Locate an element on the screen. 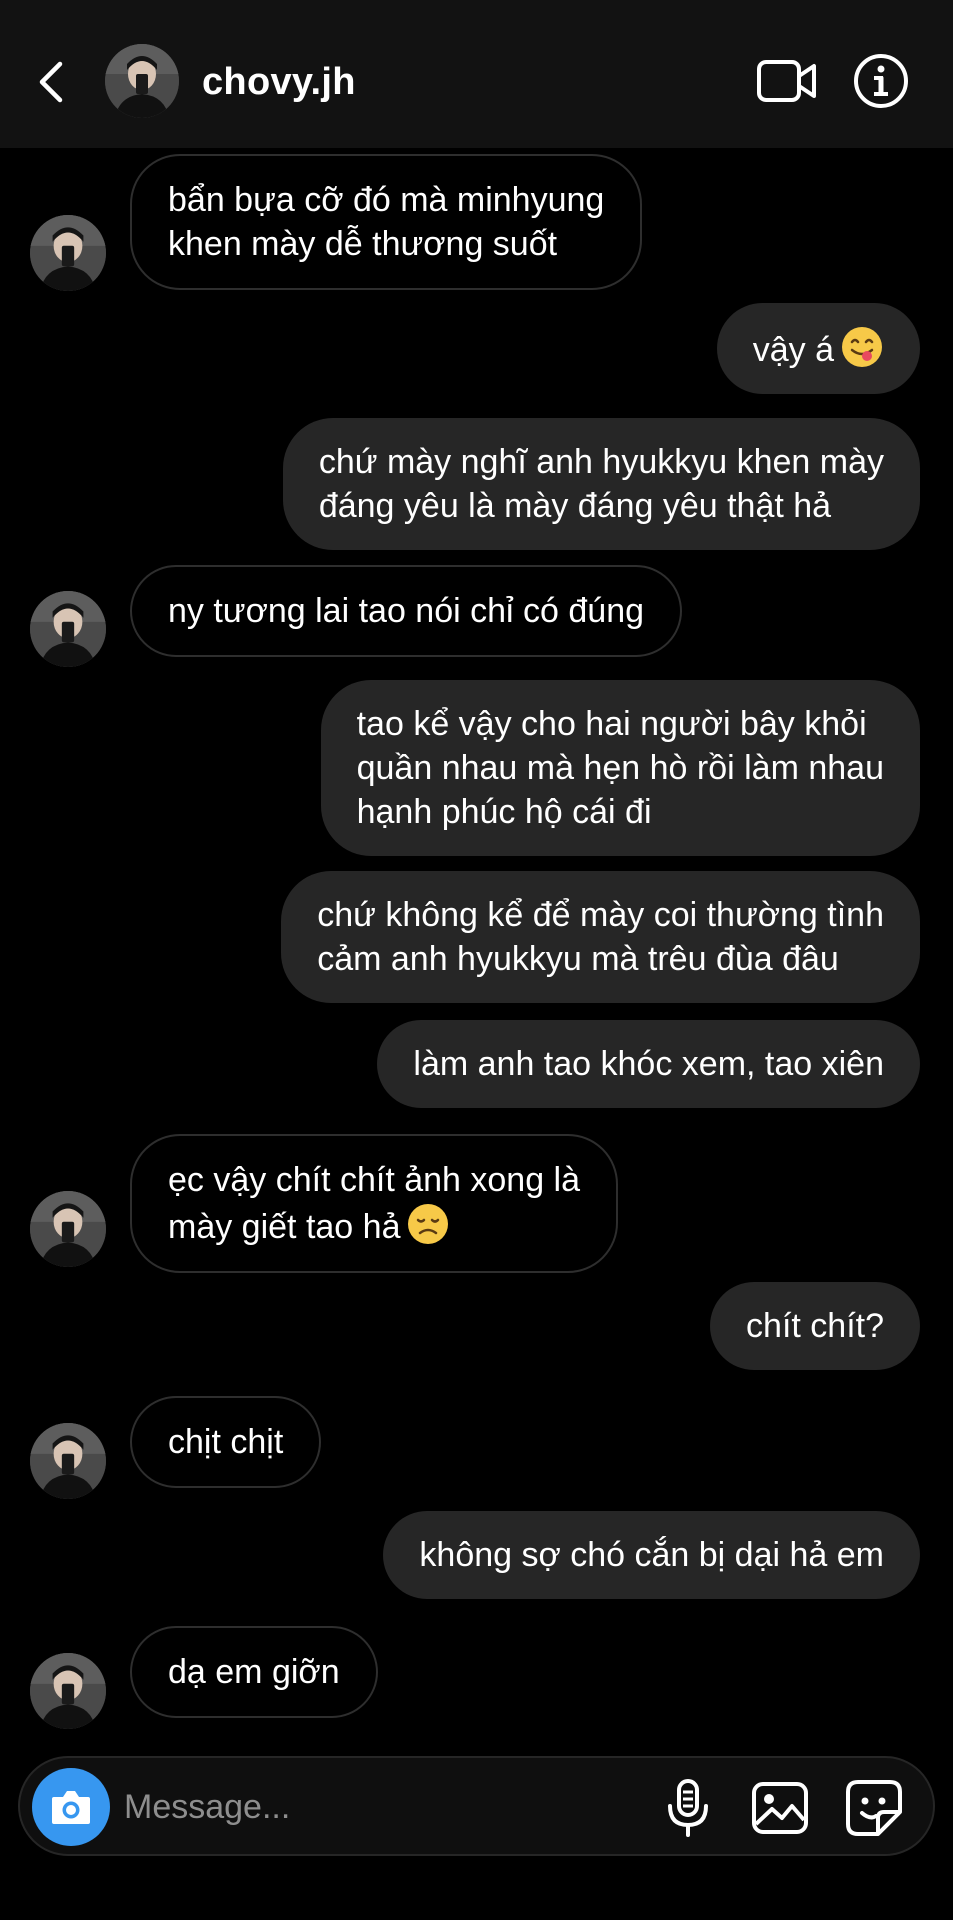  gallery-button is located at coordinates (780, 1808).